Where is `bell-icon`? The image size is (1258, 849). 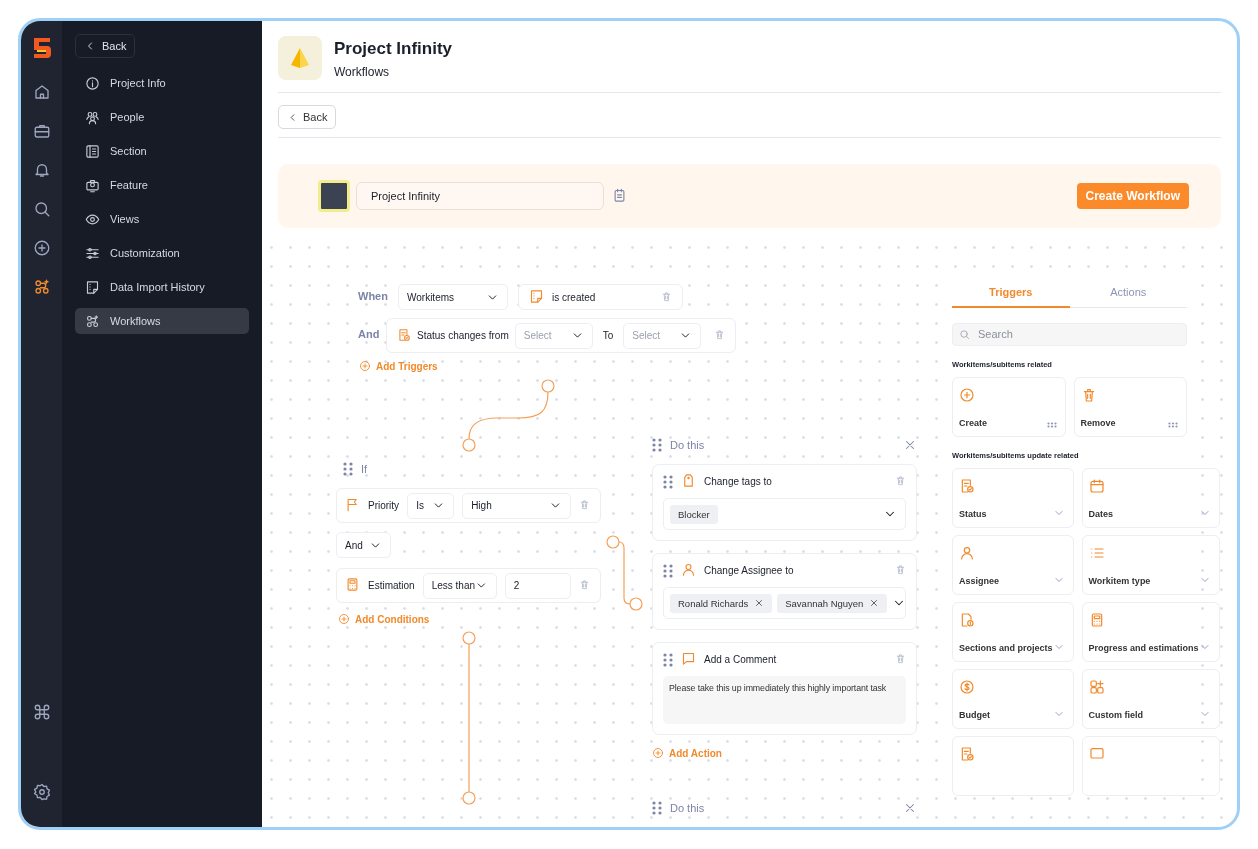 bell-icon is located at coordinates (41, 170).